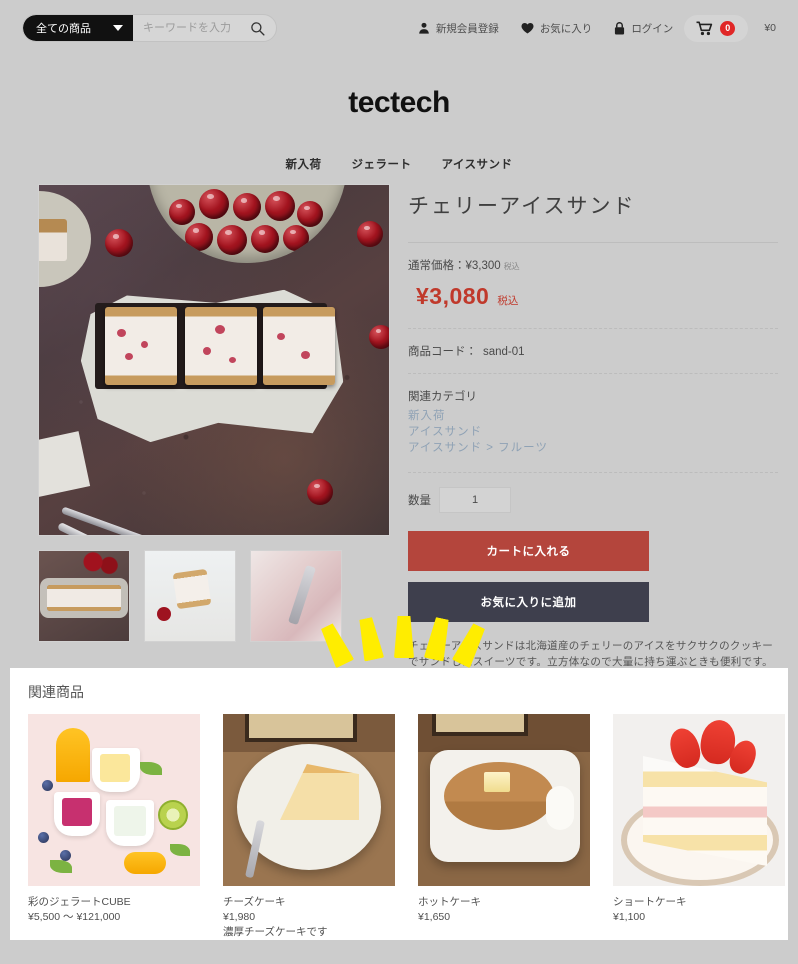 Image resolution: width=798 pixels, height=964 pixels. What do you see at coordinates (593, 270) in the screenshot?
I see `regular-price-row: 通常価格：¥3,300 税込` at bounding box center [593, 270].